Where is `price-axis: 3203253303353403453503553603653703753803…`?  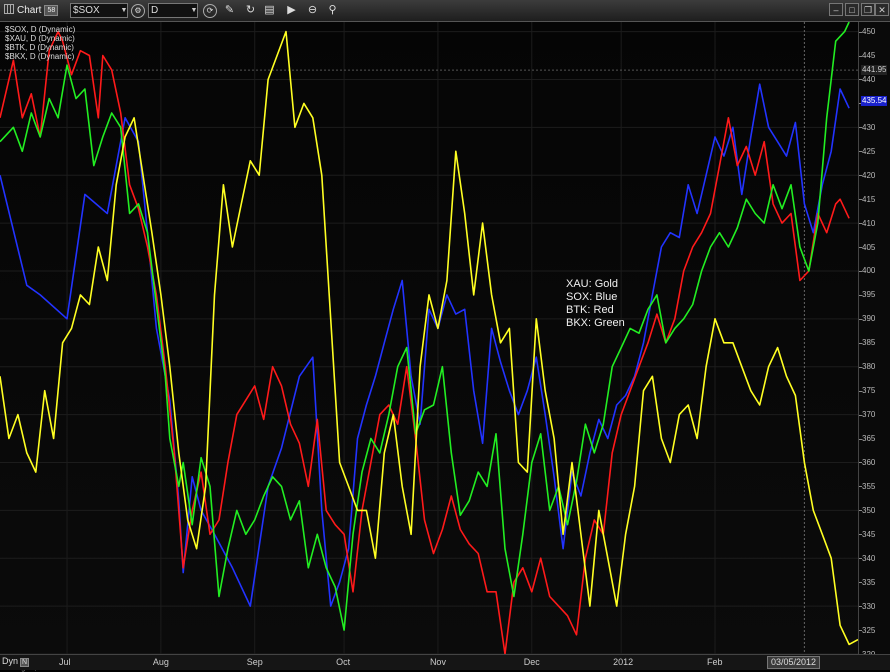
price-axis: 3203253303353403453503553603653703753803… is located at coordinates (874, 340).